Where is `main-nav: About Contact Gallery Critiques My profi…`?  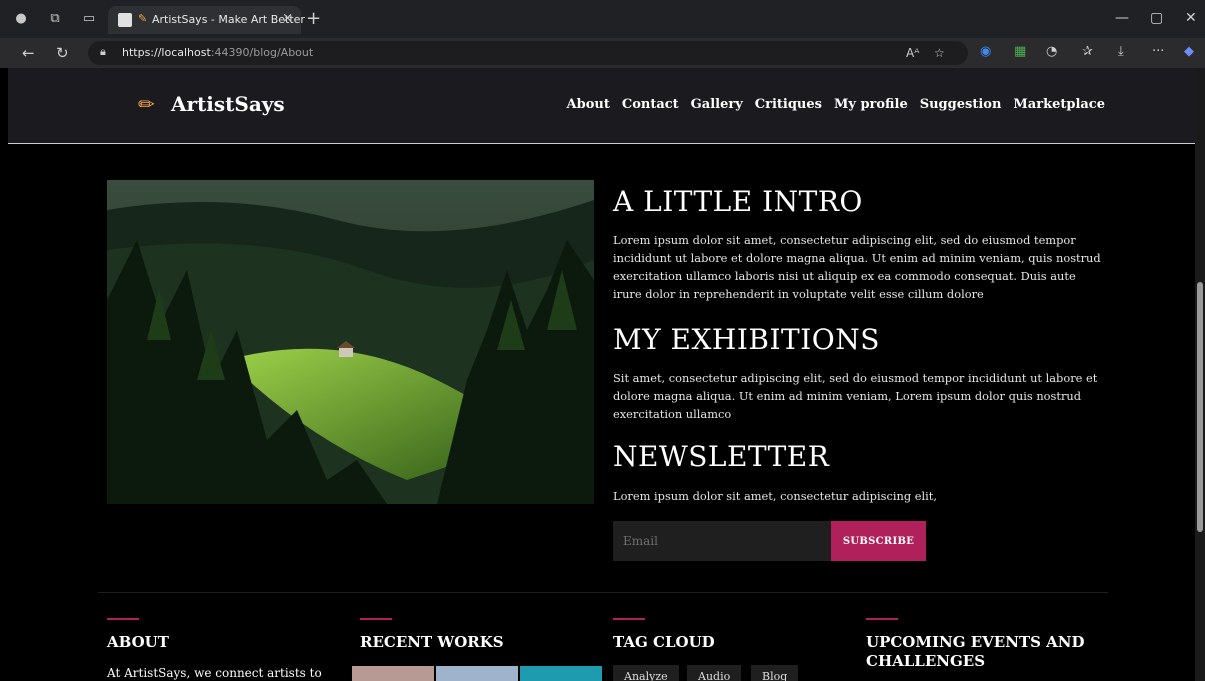
main-nav: About Contact Gallery Critiques My profi… is located at coordinates (836, 104).